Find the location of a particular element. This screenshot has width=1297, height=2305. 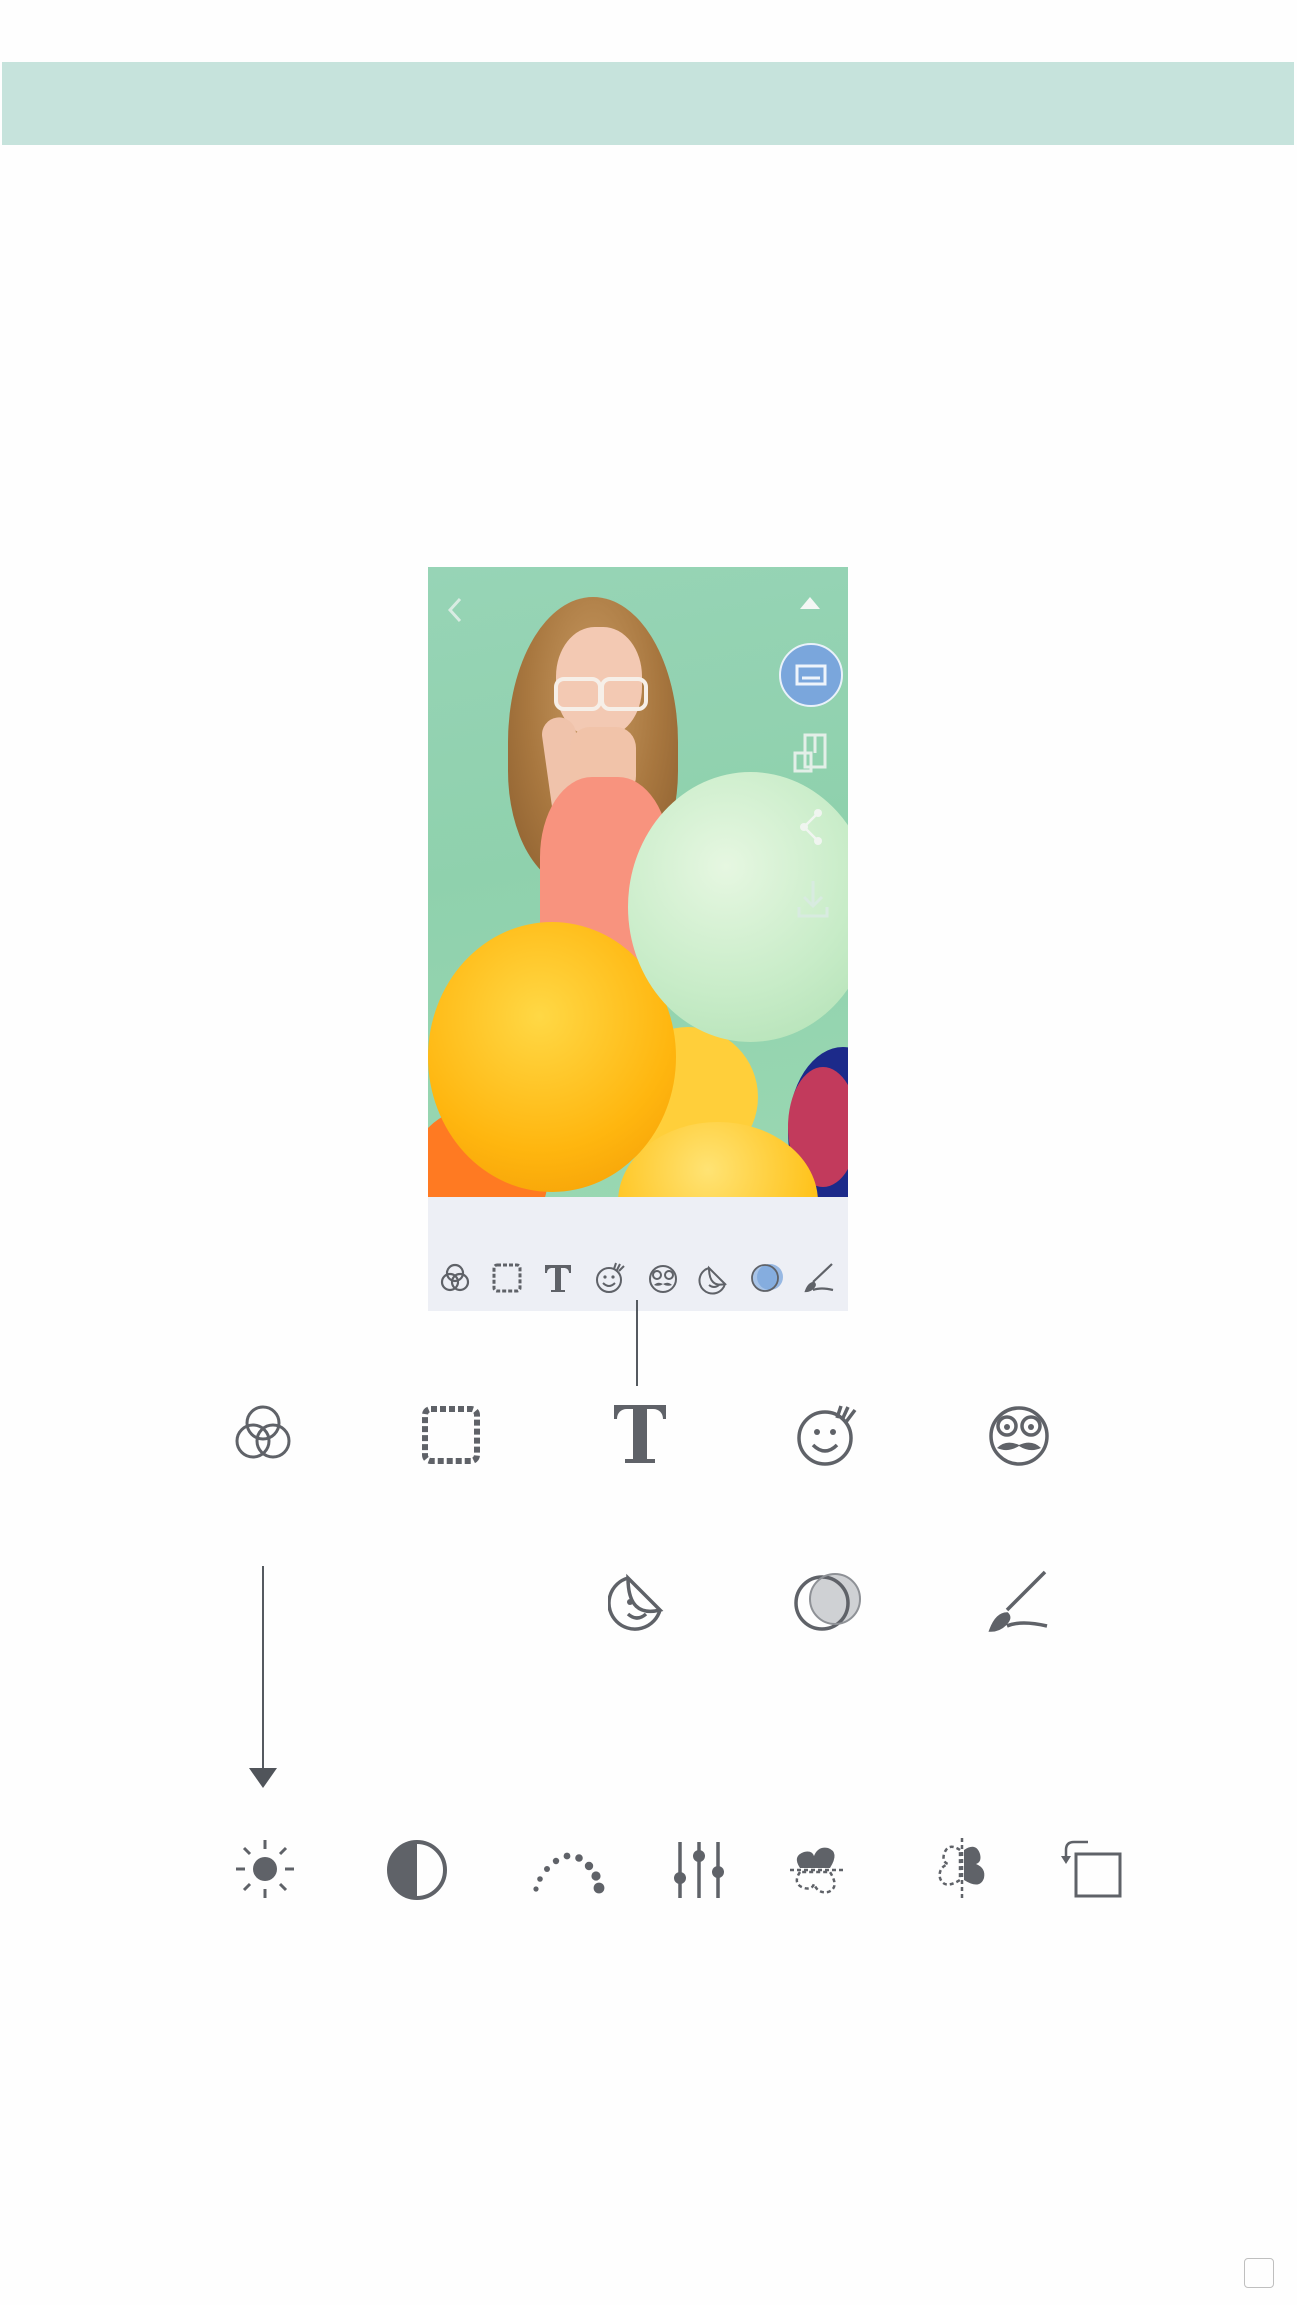

arrow-line is located at coordinates (263, 1671).